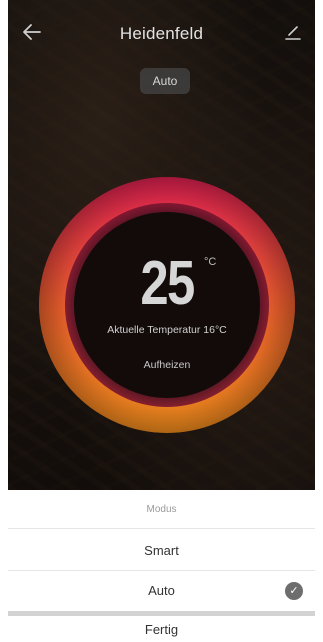 Image resolution: width=323 pixels, height=642 pixels. I want to click on checkmark-circle-icon: ✓, so click(294, 591).